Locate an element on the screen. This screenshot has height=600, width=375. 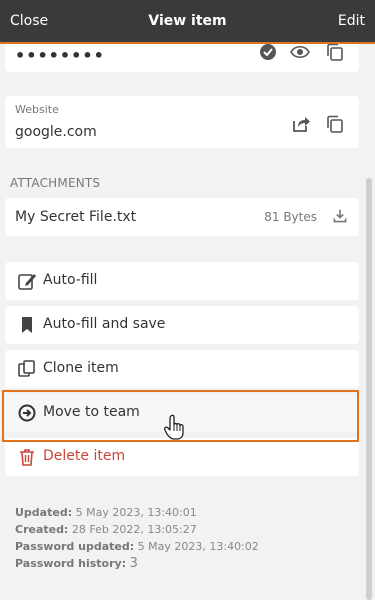
password-field: •••••••• is located at coordinates (182, 58).